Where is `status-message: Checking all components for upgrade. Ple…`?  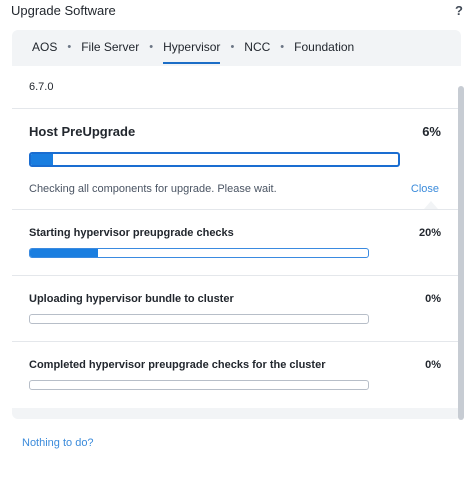 status-message: Checking all components for upgrade. Ple… is located at coordinates (153, 189).